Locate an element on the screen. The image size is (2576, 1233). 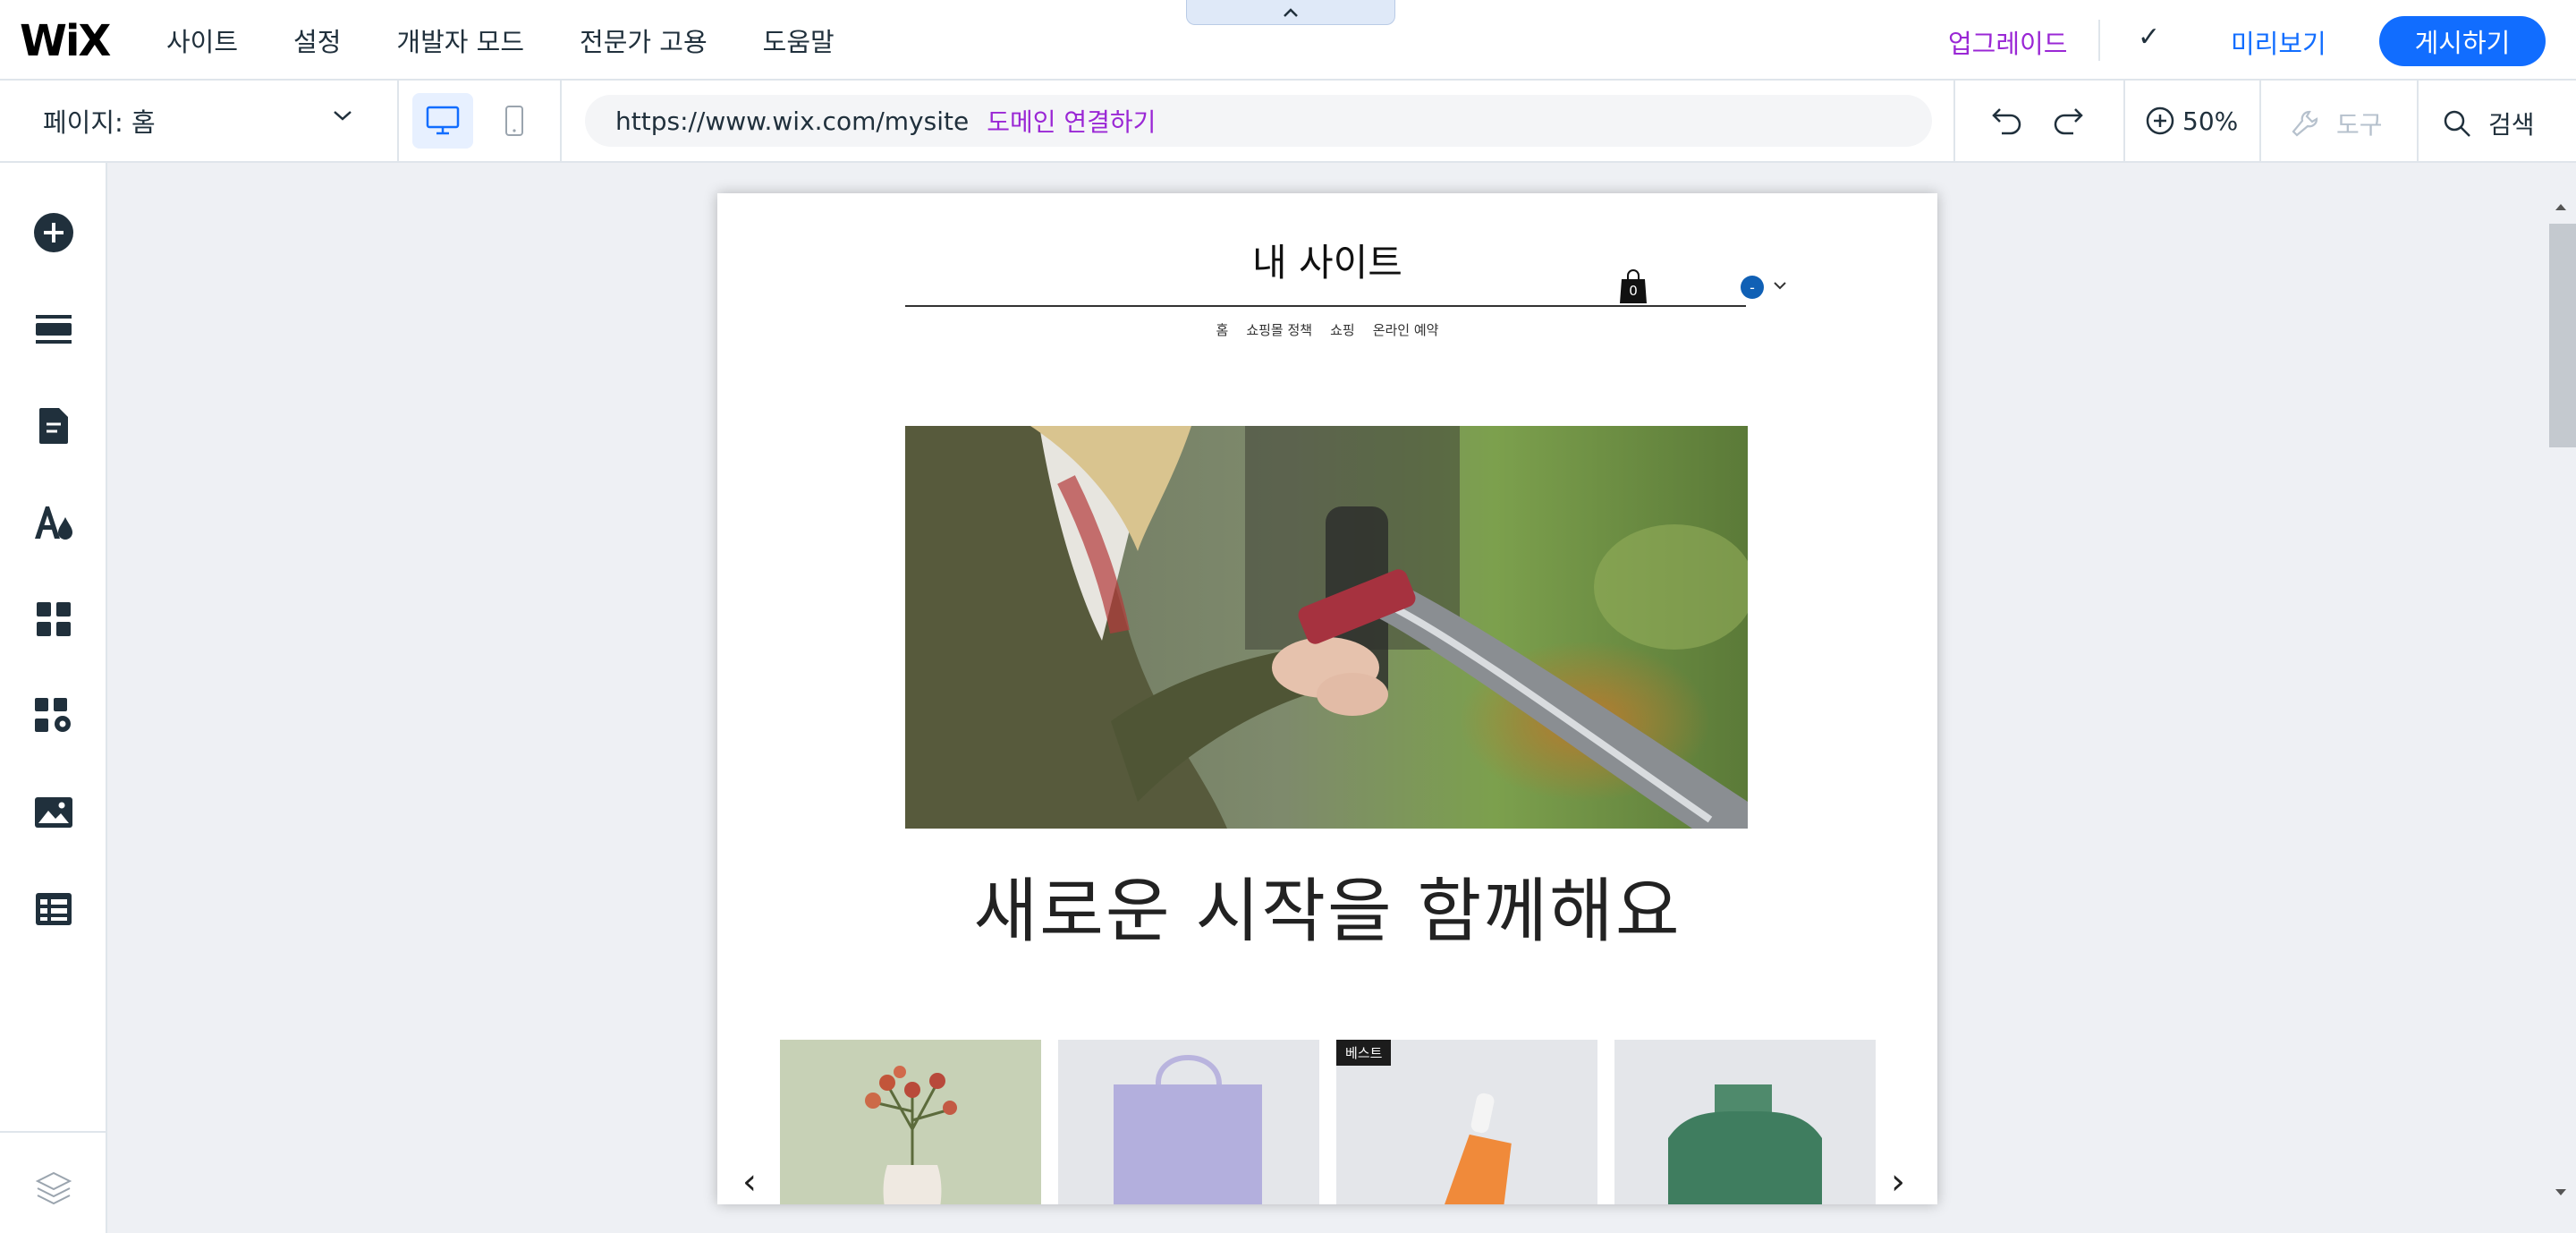
site-nav-booking: 온라인 예약 is located at coordinates (1406, 329).